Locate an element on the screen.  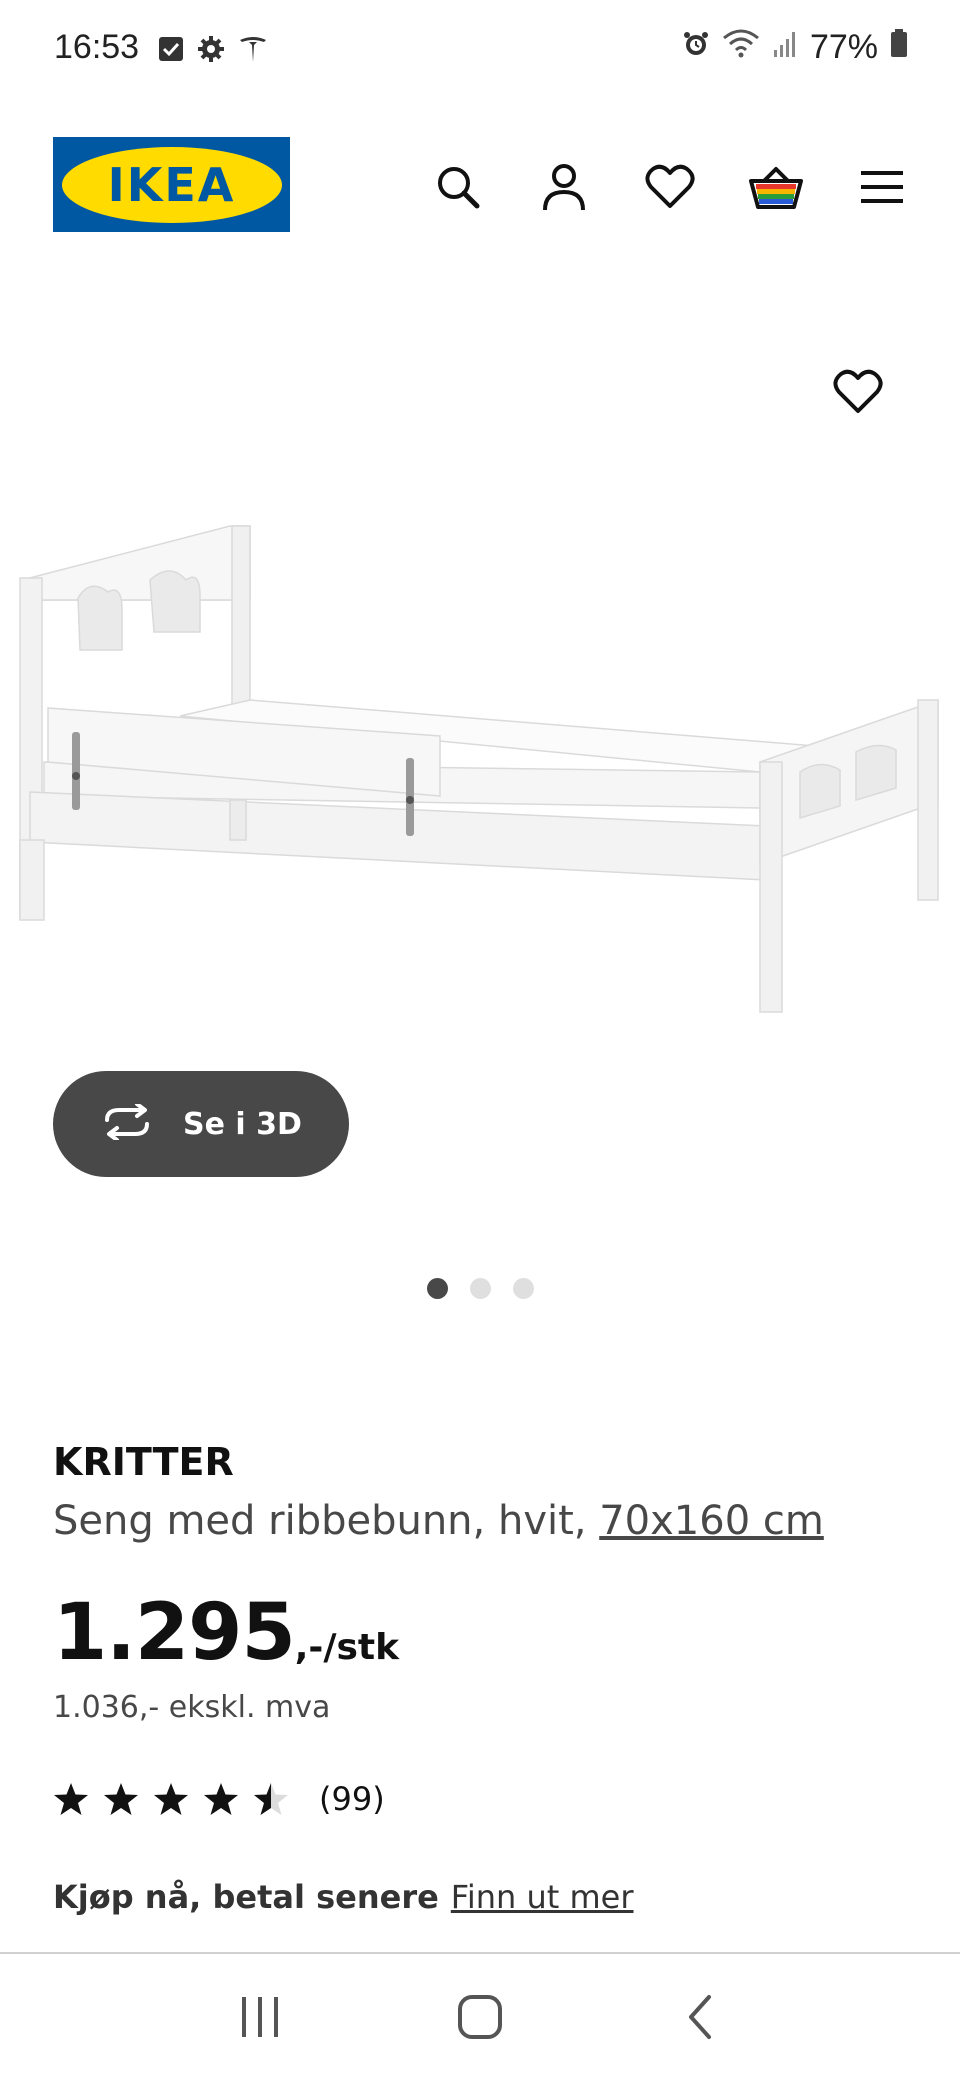
ikea-logo: IKEA is located at coordinates (171, 184).